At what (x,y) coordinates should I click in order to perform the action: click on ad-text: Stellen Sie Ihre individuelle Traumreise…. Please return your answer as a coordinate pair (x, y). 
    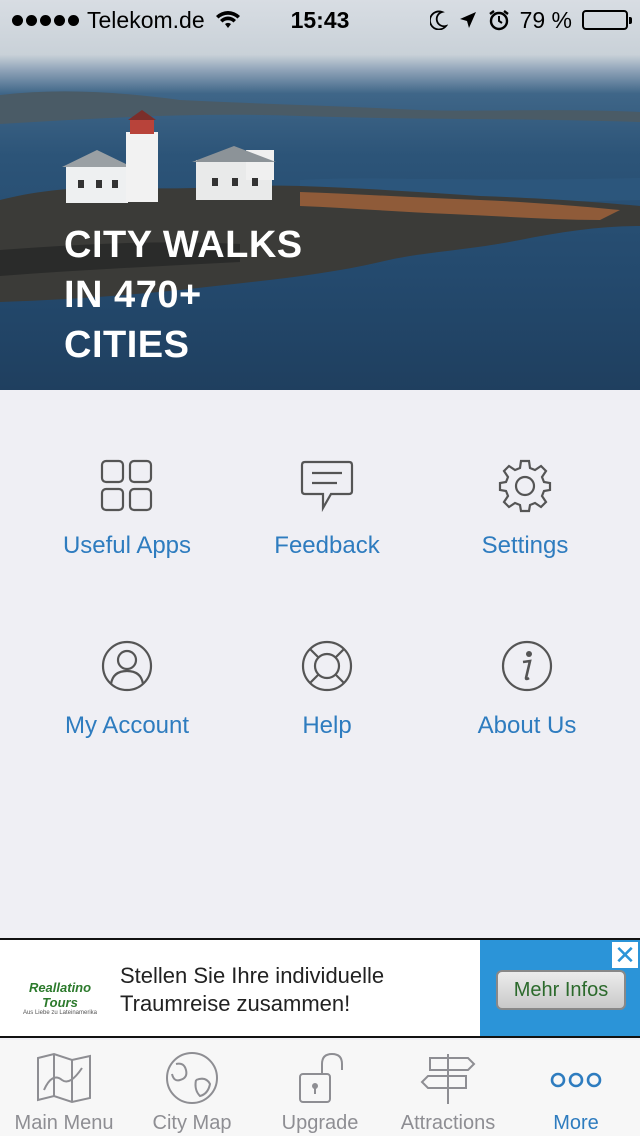
    Looking at the image, I should click on (252, 989).